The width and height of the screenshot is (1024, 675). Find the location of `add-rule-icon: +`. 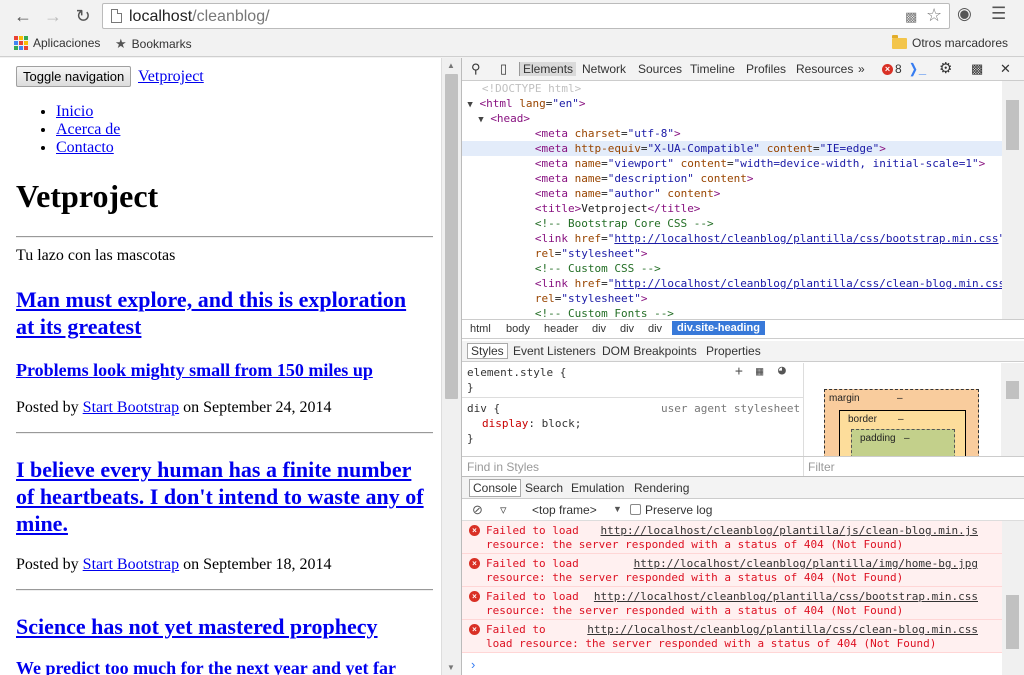

add-rule-icon: + is located at coordinates (739, 371).